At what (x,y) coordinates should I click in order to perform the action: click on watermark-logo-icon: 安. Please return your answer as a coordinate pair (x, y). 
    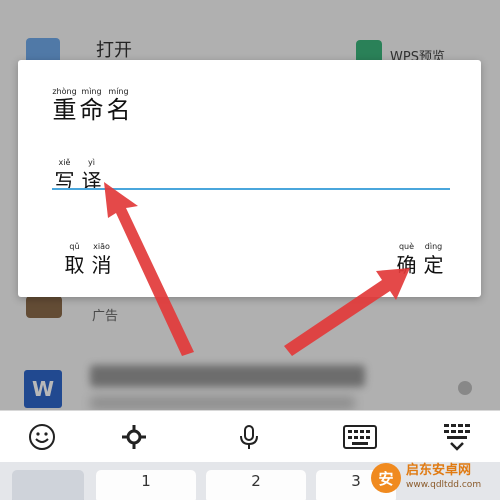
    Looking at the image, I should click on (386, 478).